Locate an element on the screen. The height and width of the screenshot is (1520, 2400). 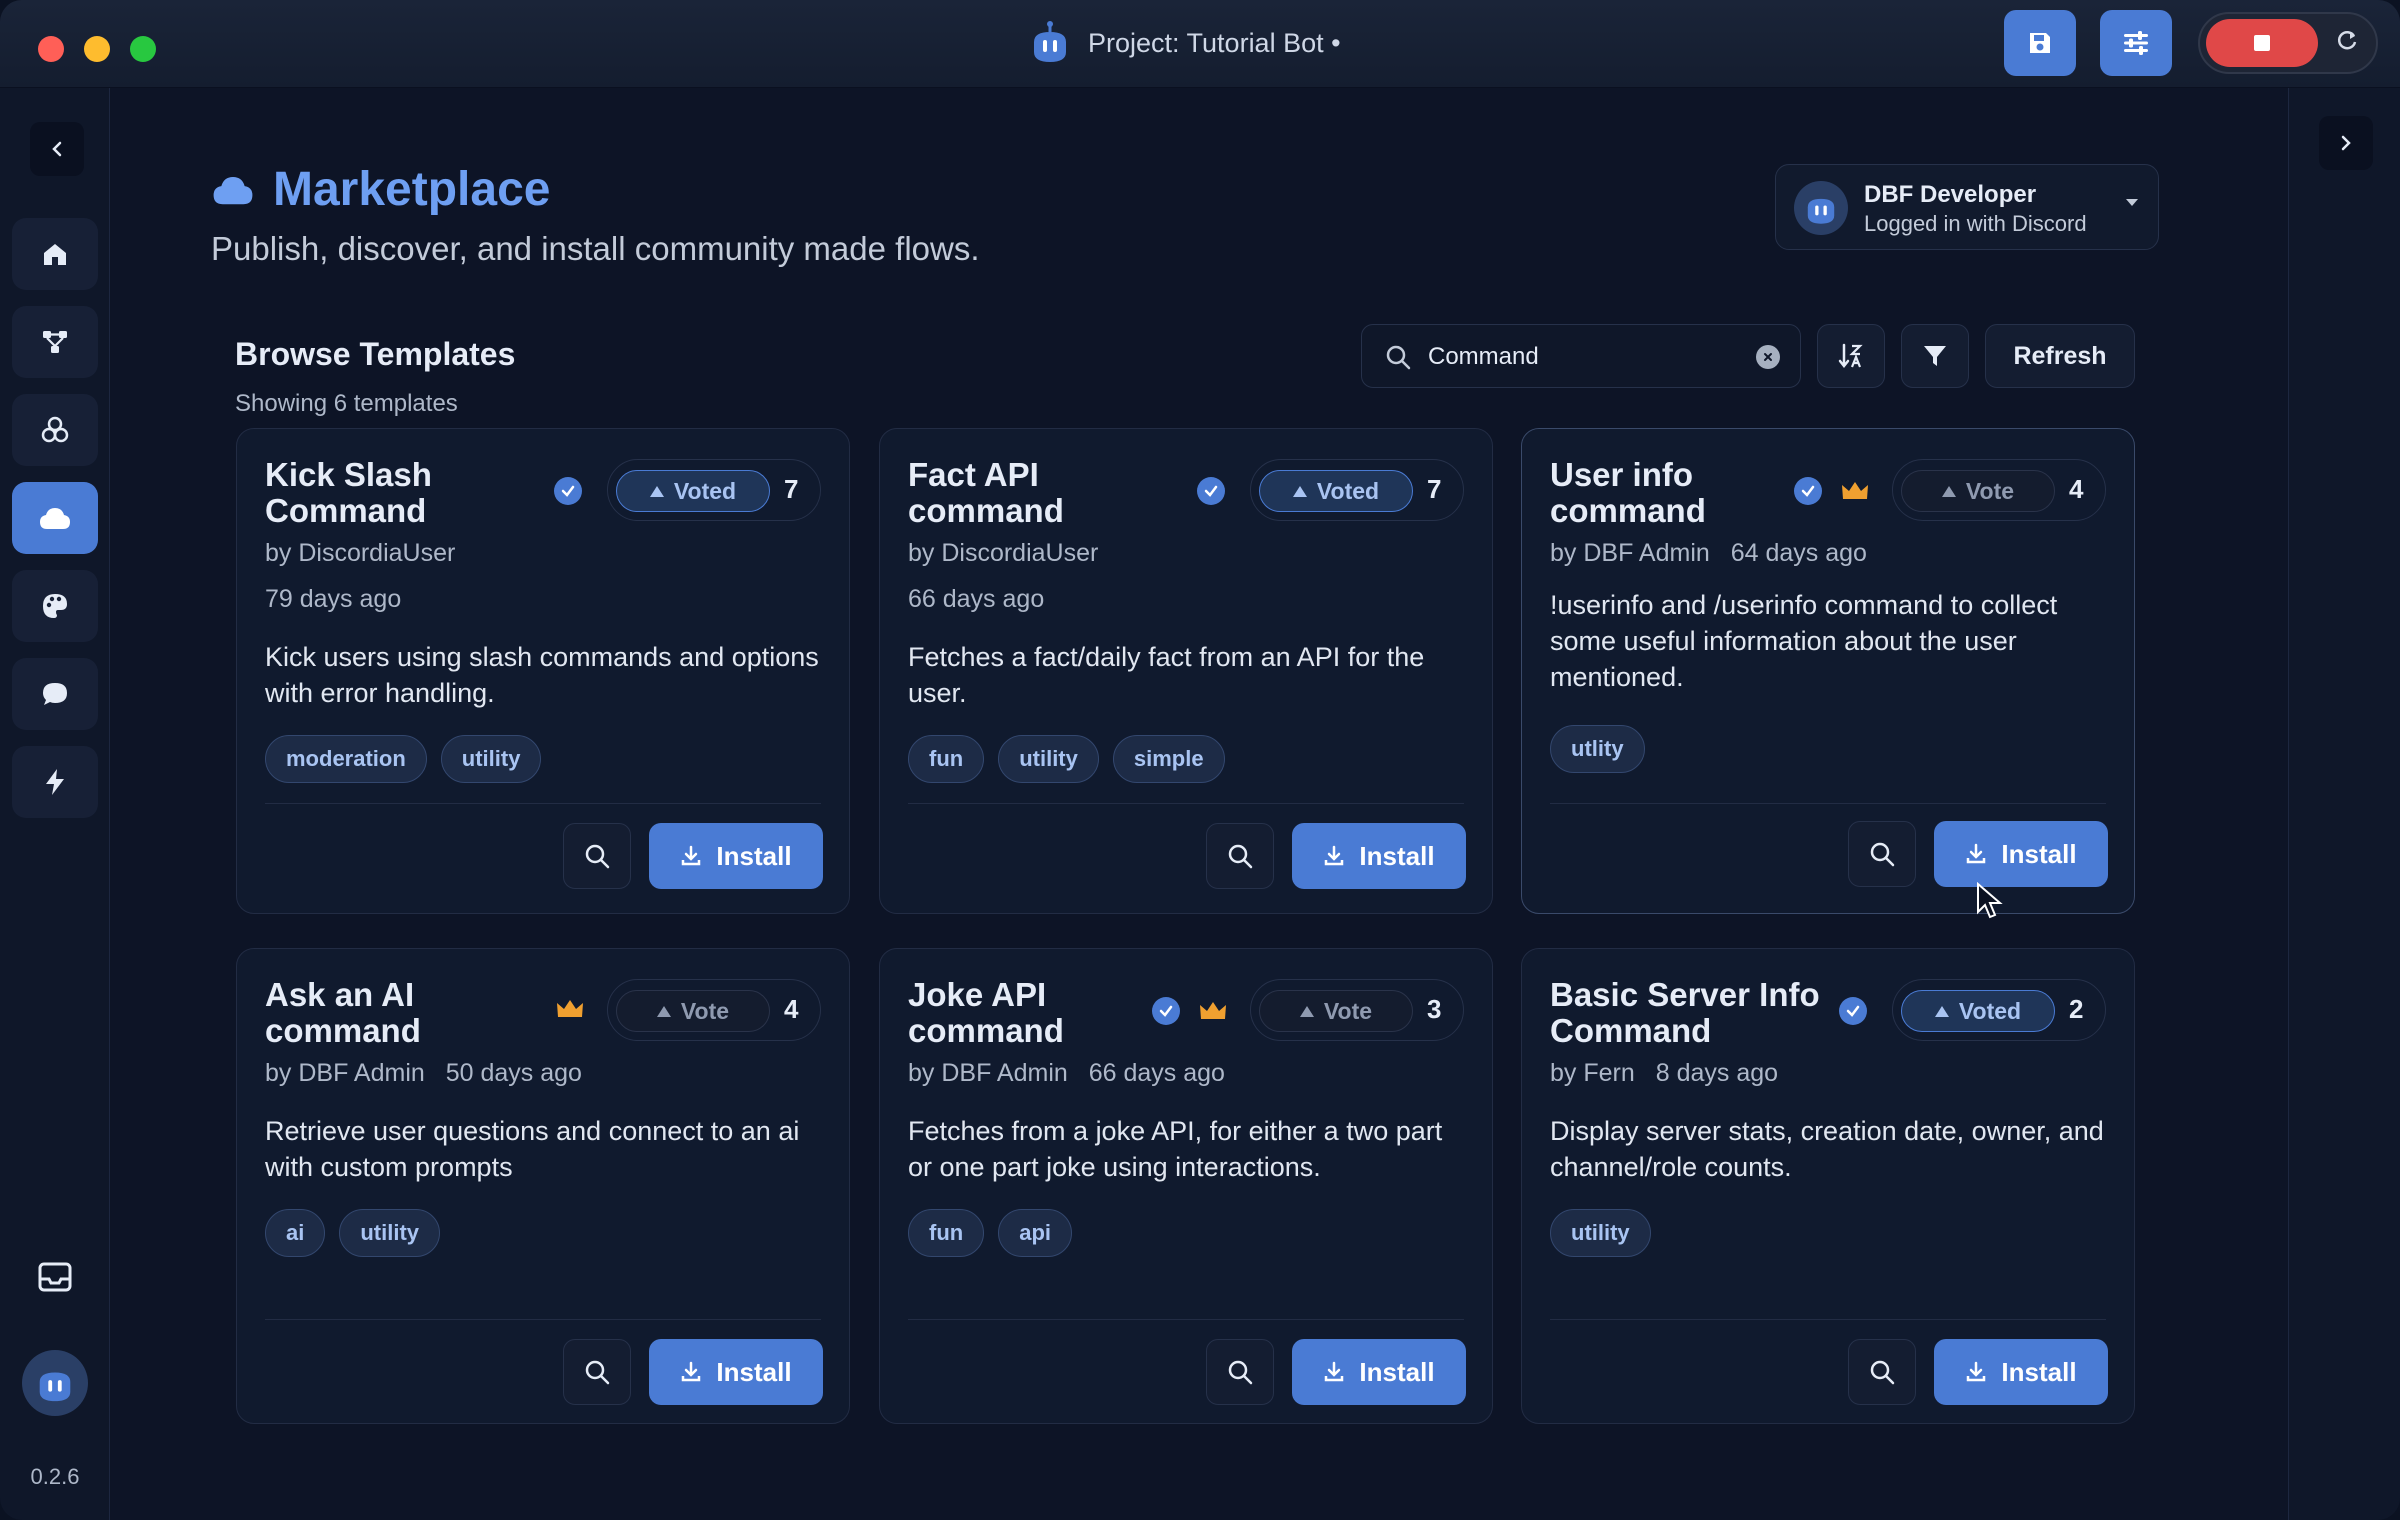
tag: utlity is located at coordinates (1597, 749).